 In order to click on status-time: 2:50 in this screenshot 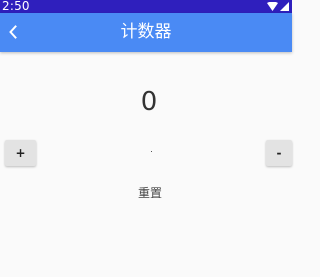, I will do `click(16, 6)`.